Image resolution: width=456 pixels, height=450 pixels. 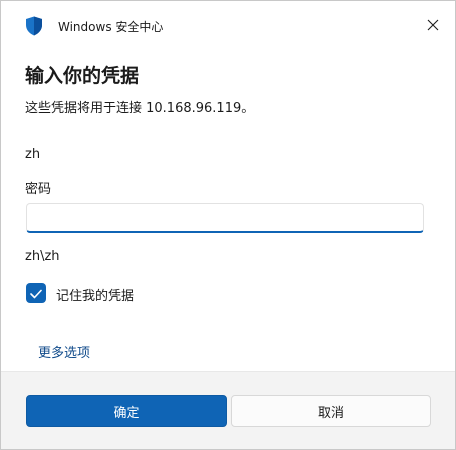 What do you see at coordinates (64, 351) in the screenshot?
I see `more-options-link: 更多选项` at bounding box center [64, 351].